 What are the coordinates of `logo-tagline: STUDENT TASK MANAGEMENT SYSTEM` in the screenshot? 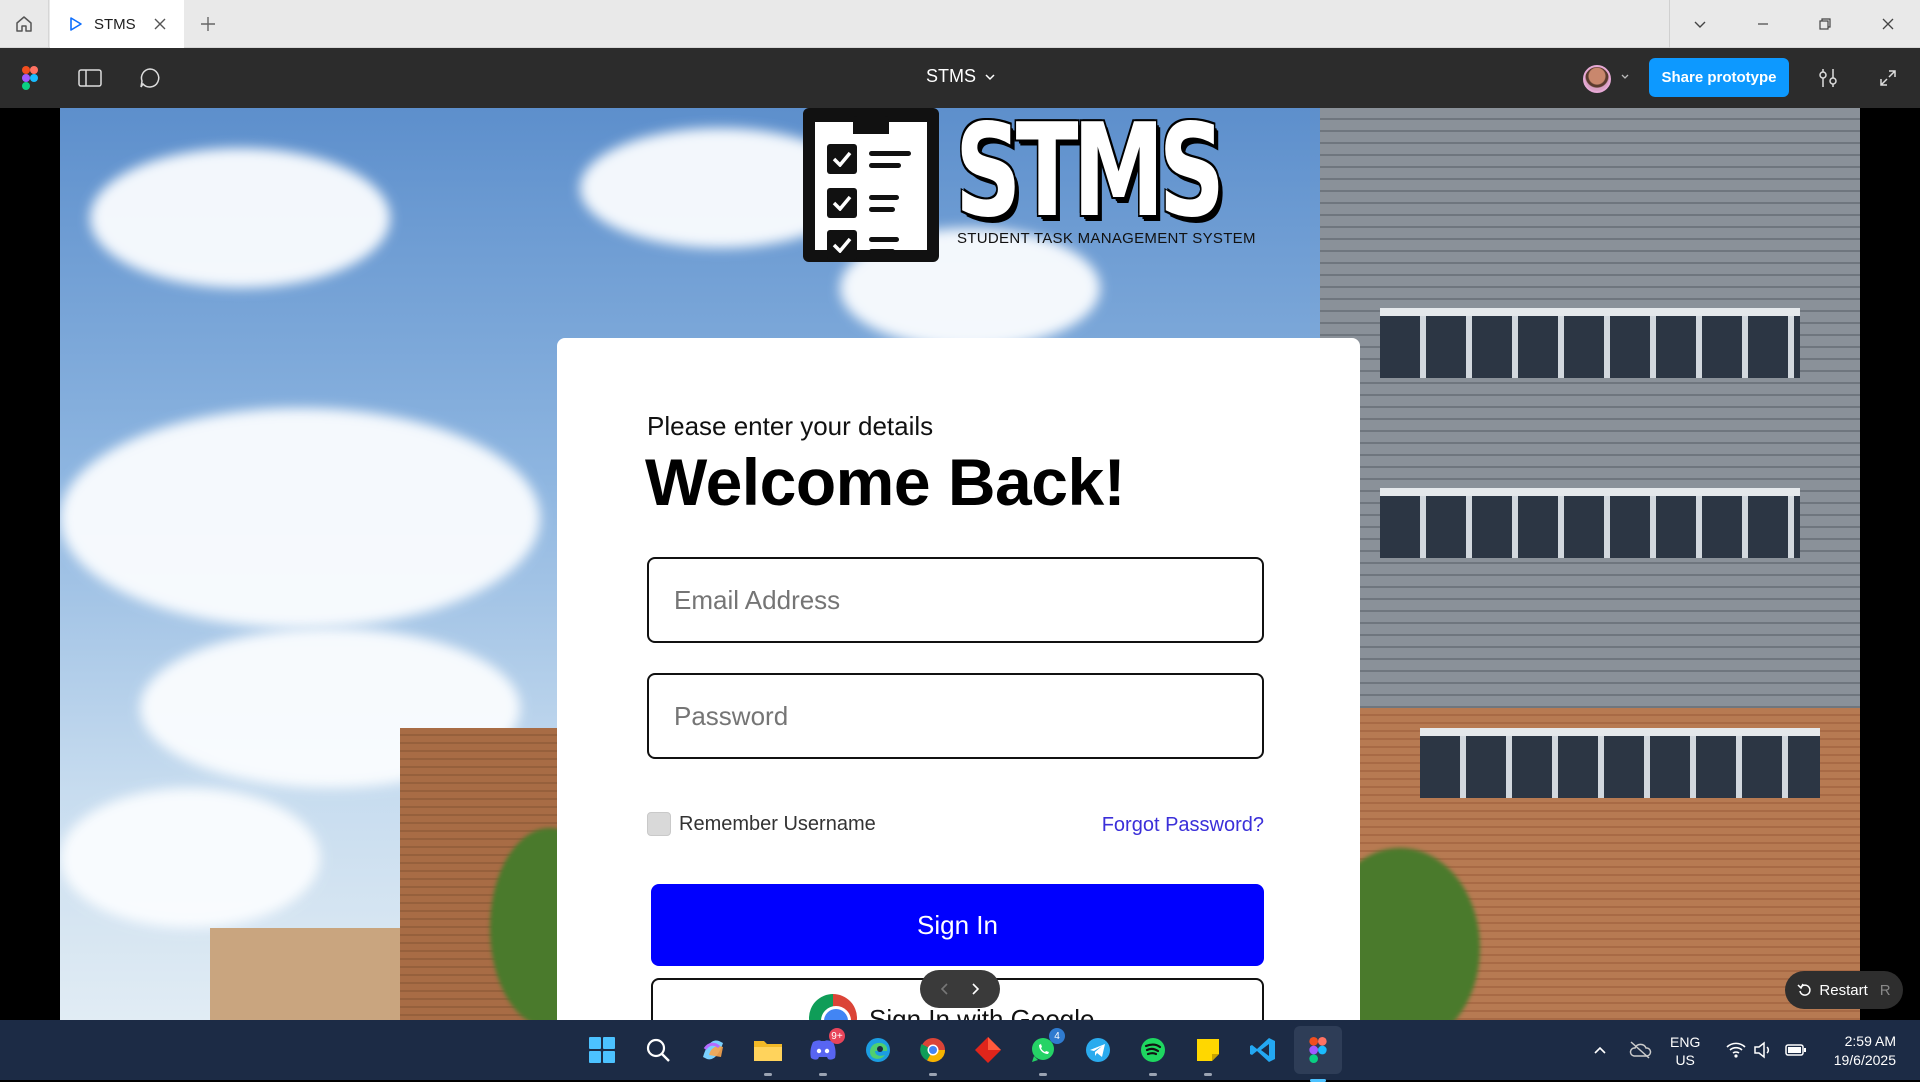 It's located at (1106, 238).